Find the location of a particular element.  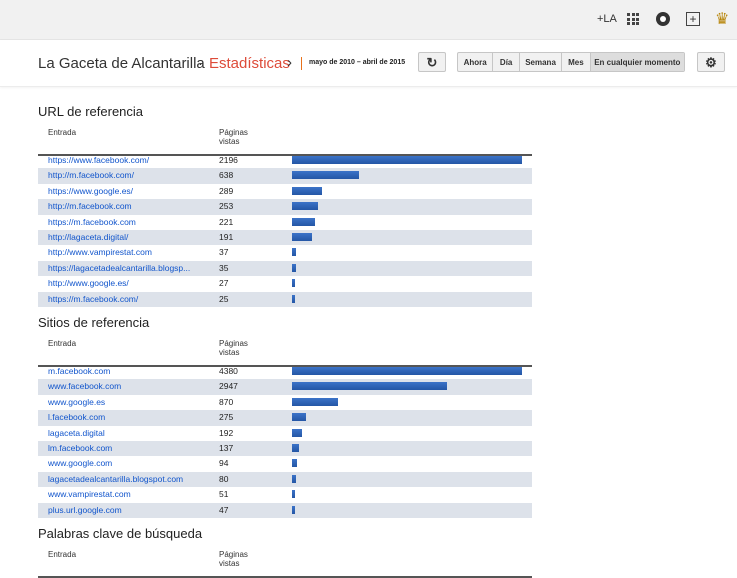

profile-link: +LA is located at coordinates (607, 19).